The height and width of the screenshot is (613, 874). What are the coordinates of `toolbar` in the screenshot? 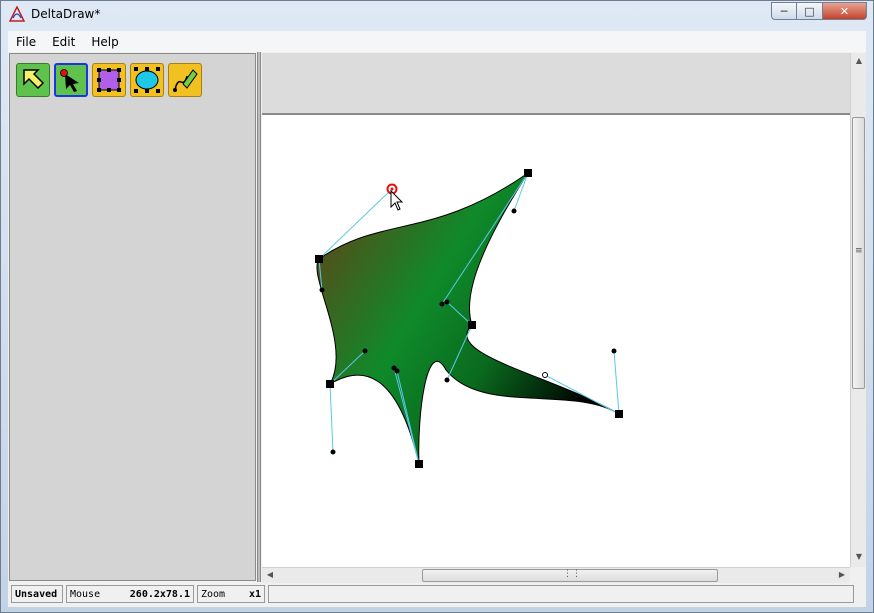 It's located at (109, 80).